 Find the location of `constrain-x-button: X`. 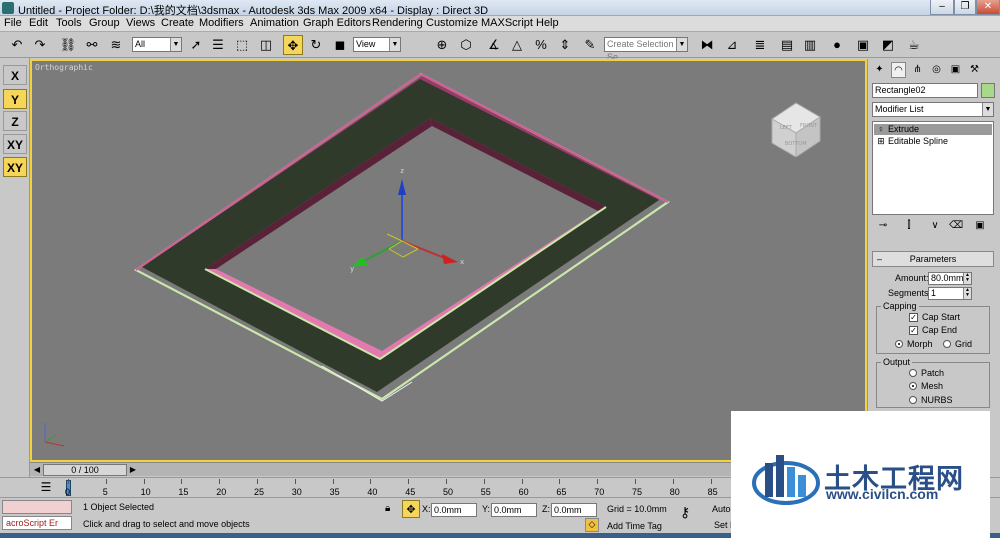

constrain-x-button: X is located at coordinates (15, 75).